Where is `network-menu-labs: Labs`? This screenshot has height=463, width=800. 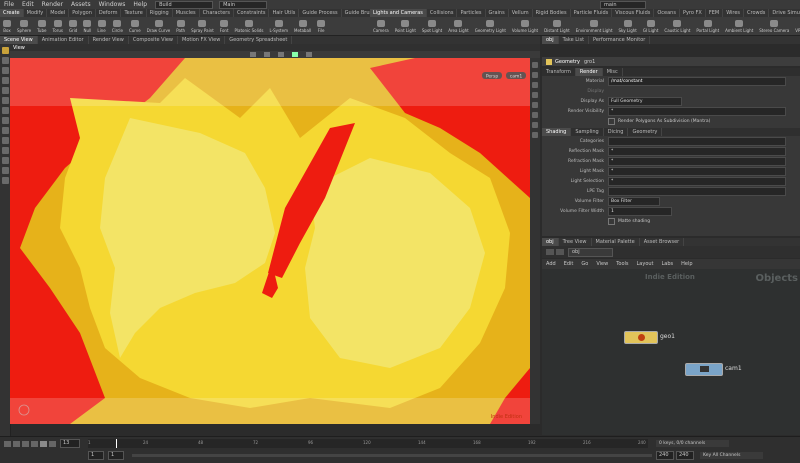 network-menu-labs: Labs is located at coordinates (668, 264).